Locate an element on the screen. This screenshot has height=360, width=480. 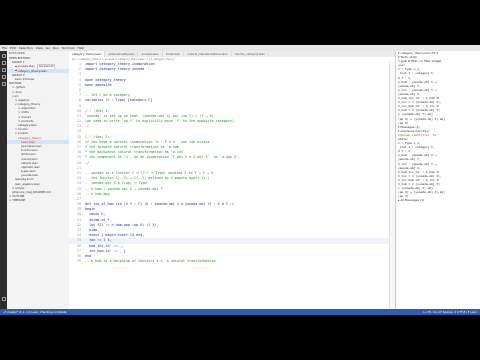
explorer-section: > TIMELINE is located at coordinates (38, 200).